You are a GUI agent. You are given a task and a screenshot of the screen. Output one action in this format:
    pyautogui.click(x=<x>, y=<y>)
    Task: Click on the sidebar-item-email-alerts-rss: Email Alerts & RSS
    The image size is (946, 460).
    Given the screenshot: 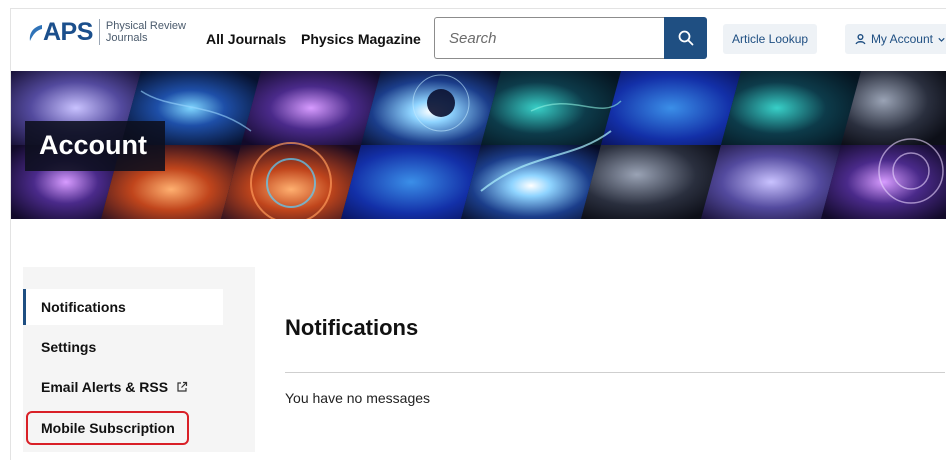 What is the action you would take?
    pyautogui.click(x=105, y=387)
    